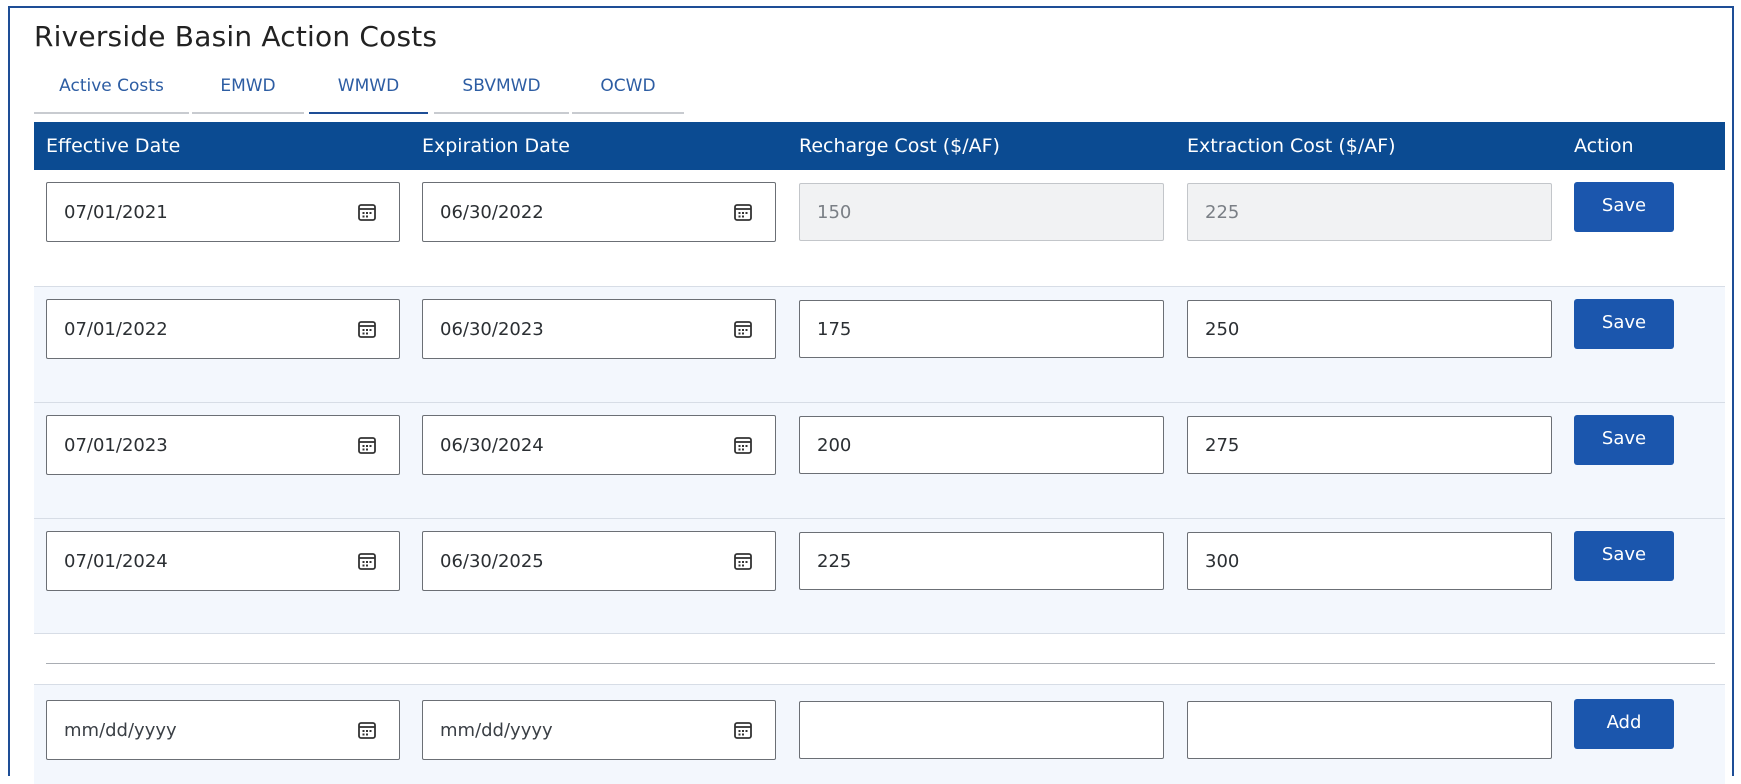  I want to click on table-row: 07/01/2023 06/30/2024 200 275 Save, so click(879, 460).